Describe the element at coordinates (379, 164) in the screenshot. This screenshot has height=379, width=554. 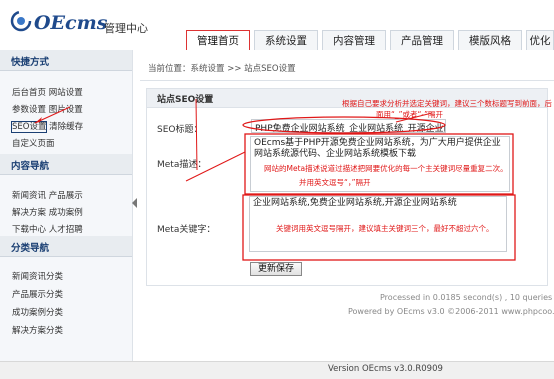
I see `annotation-desc-box` at that location.